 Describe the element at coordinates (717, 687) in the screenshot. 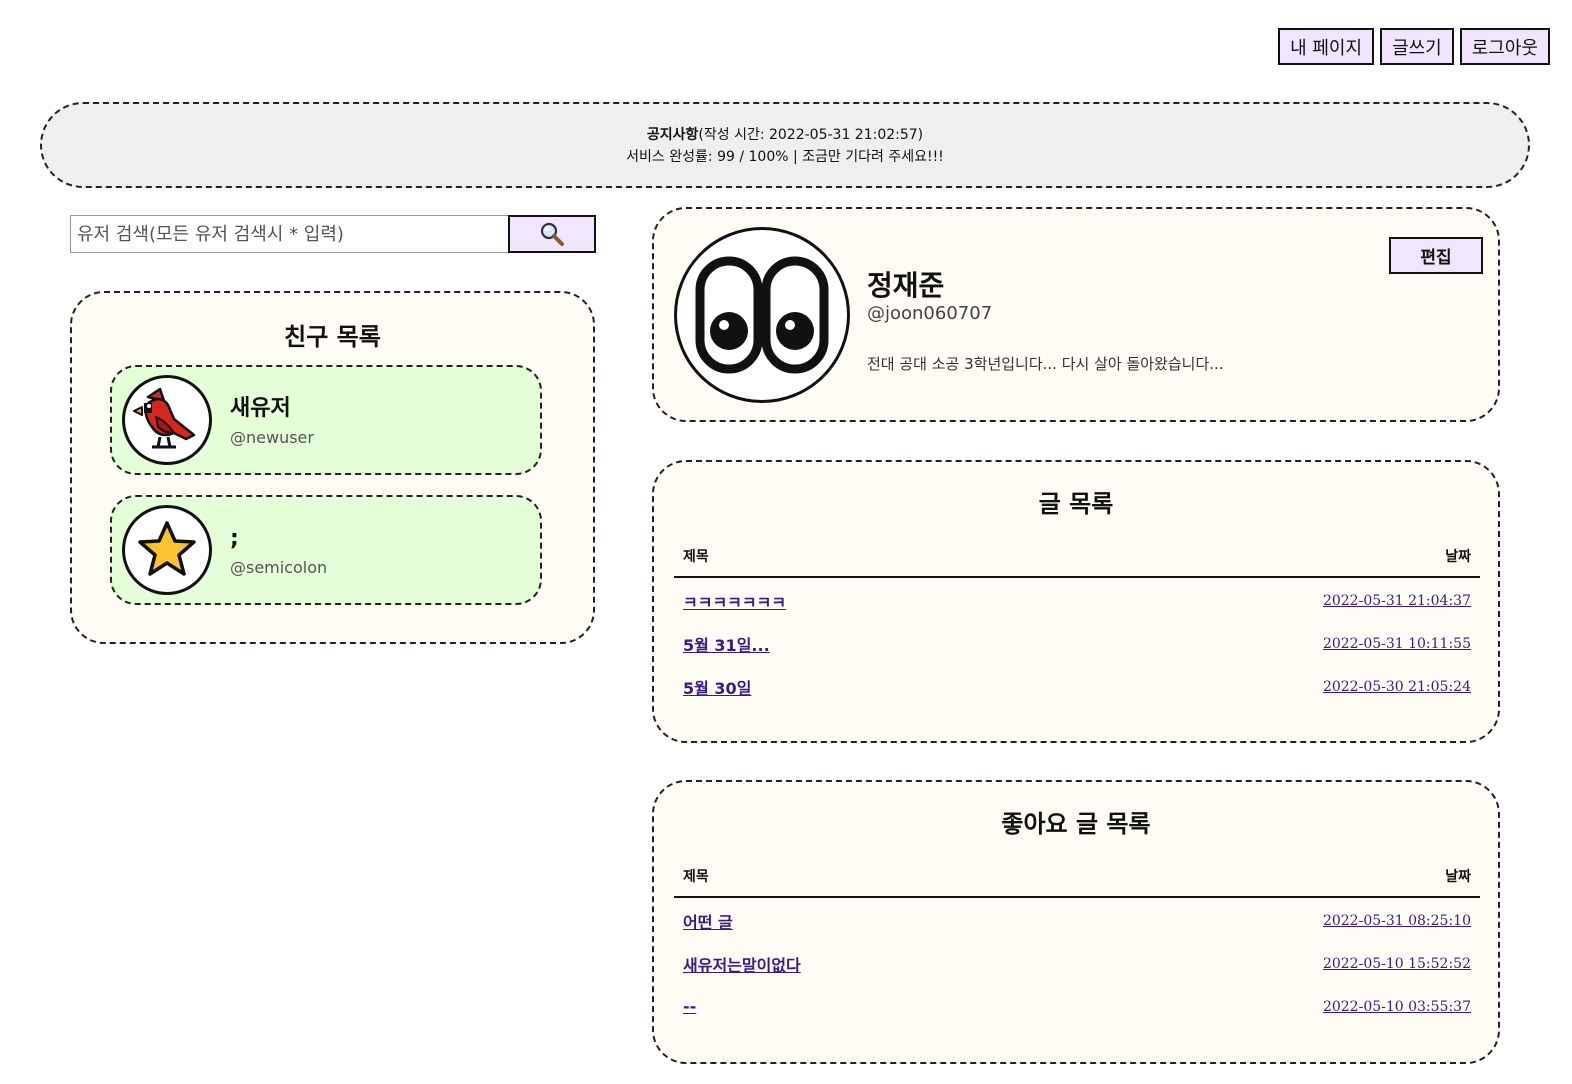

I see `post-title-link: 5월 30일` at that location.